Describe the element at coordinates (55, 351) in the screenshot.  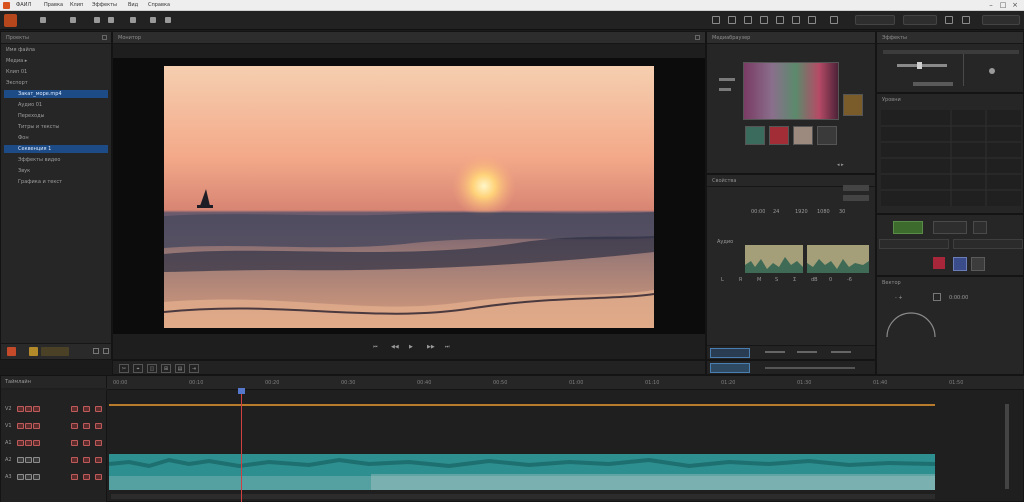
I see `import-button` at that location.